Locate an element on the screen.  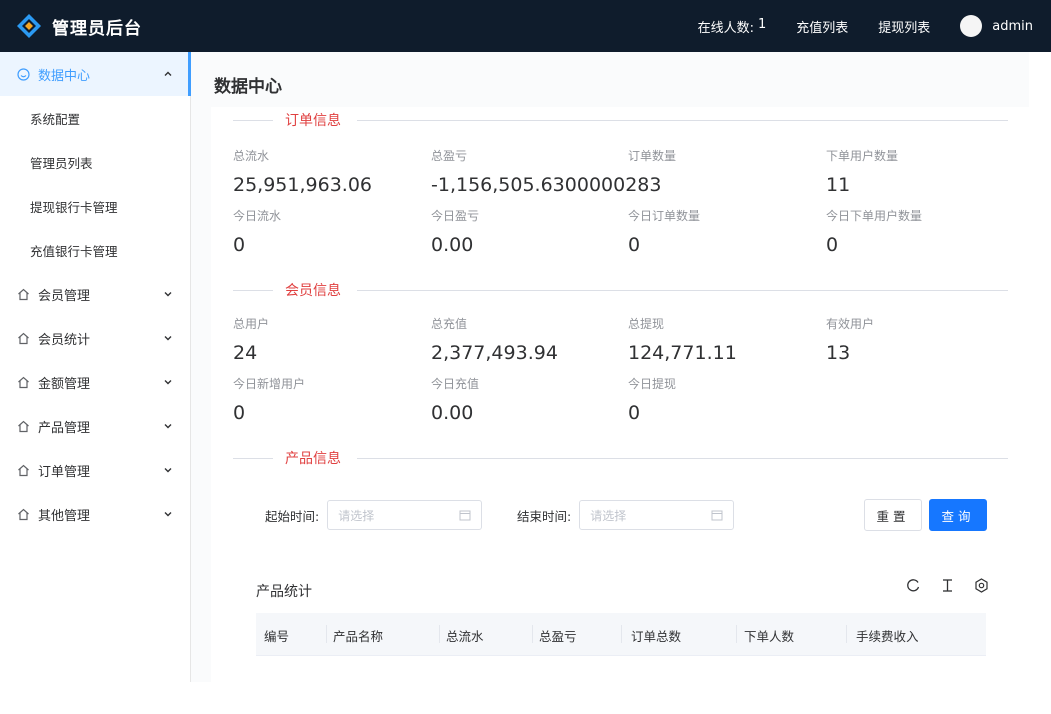
brand: 管理员后台 is located at coordinates (79, 26).